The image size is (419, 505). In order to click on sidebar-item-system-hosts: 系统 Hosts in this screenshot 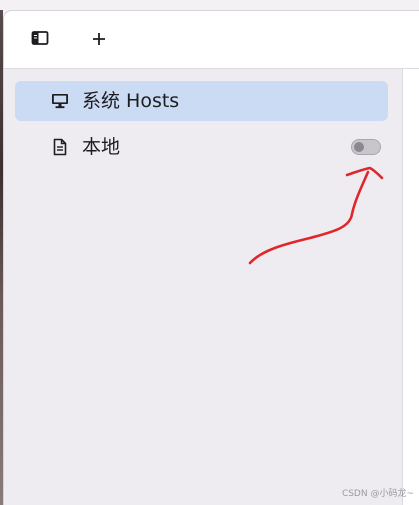, I will do `click(201, 101)`.